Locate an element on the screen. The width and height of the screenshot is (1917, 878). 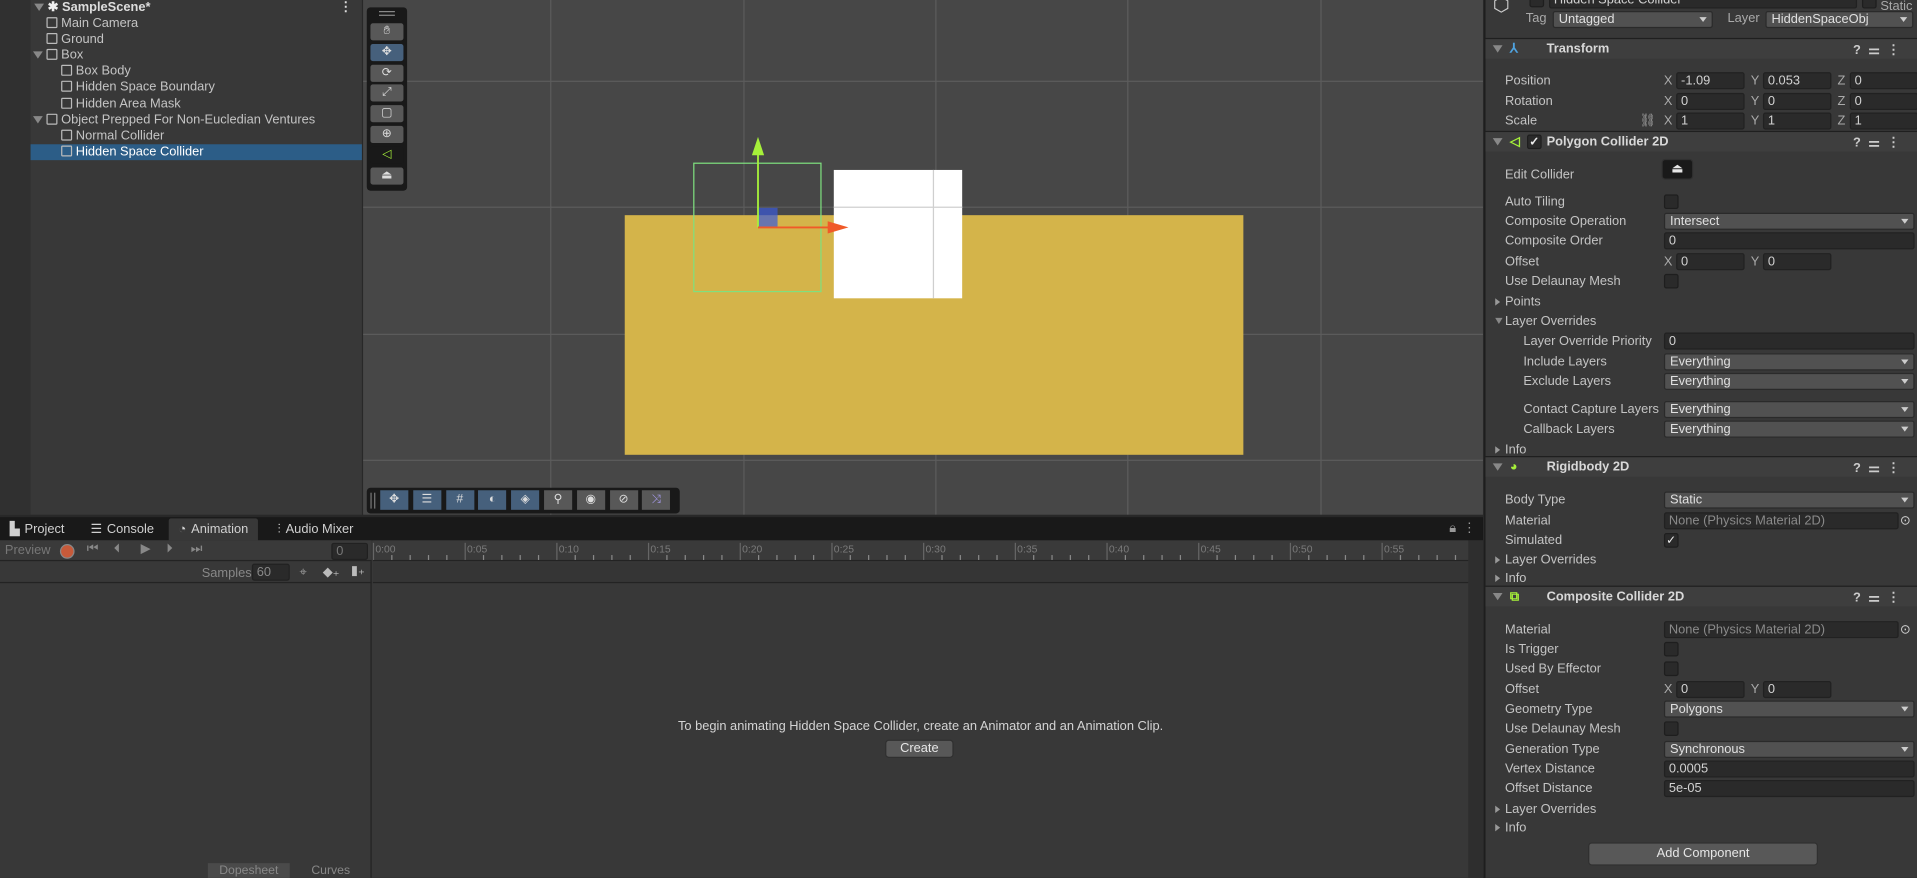
rect-tool-icon: ▢ is located at coordinates (387, 114).